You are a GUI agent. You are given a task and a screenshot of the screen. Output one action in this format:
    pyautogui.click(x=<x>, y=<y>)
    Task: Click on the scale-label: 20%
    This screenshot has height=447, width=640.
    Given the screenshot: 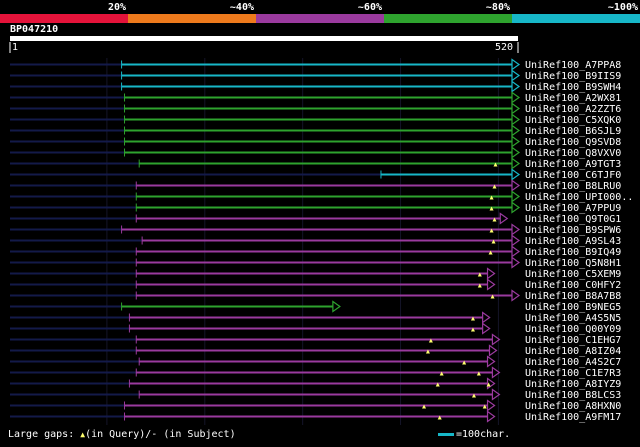 What is the action you would take?
    pyautogui.click(x=117, y=7)
    